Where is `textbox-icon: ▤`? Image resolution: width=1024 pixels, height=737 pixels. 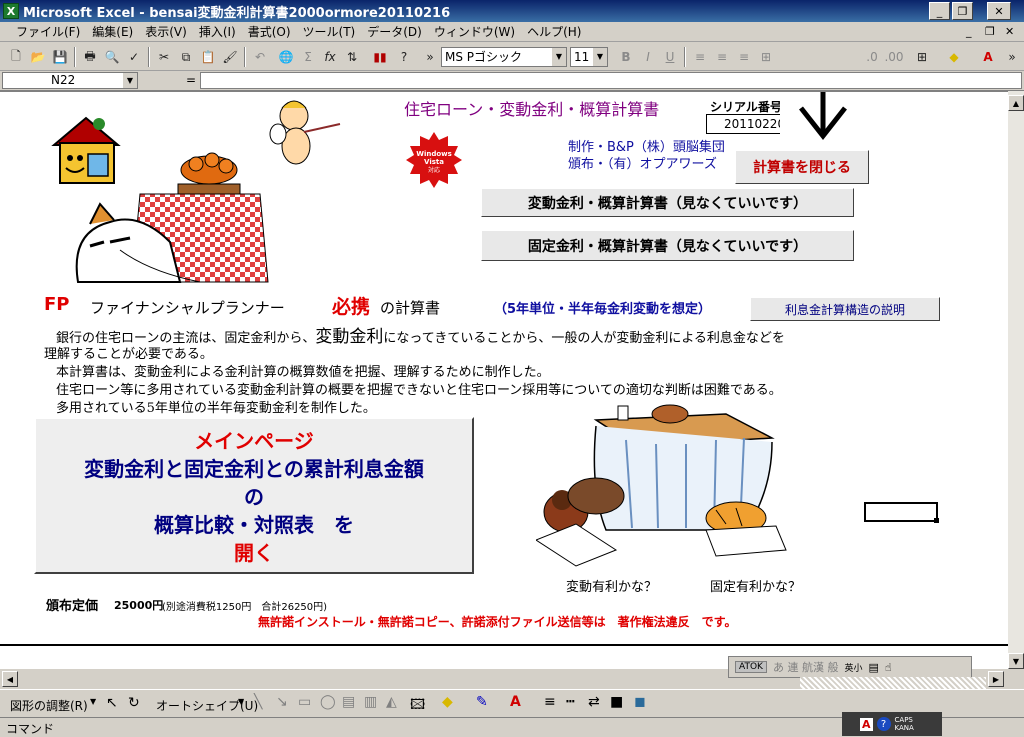
textbox-icon: ▤ is located at coordinates (348, 702).